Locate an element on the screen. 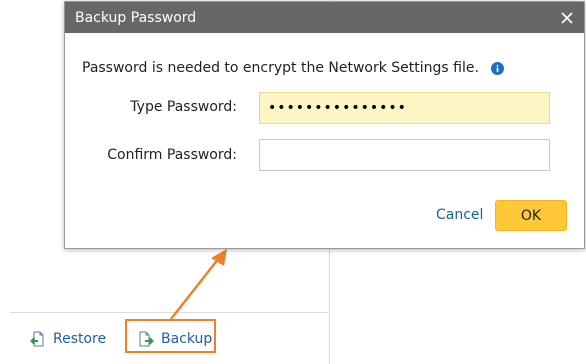  backup-button: Backup is located at coordinates (175, 339).